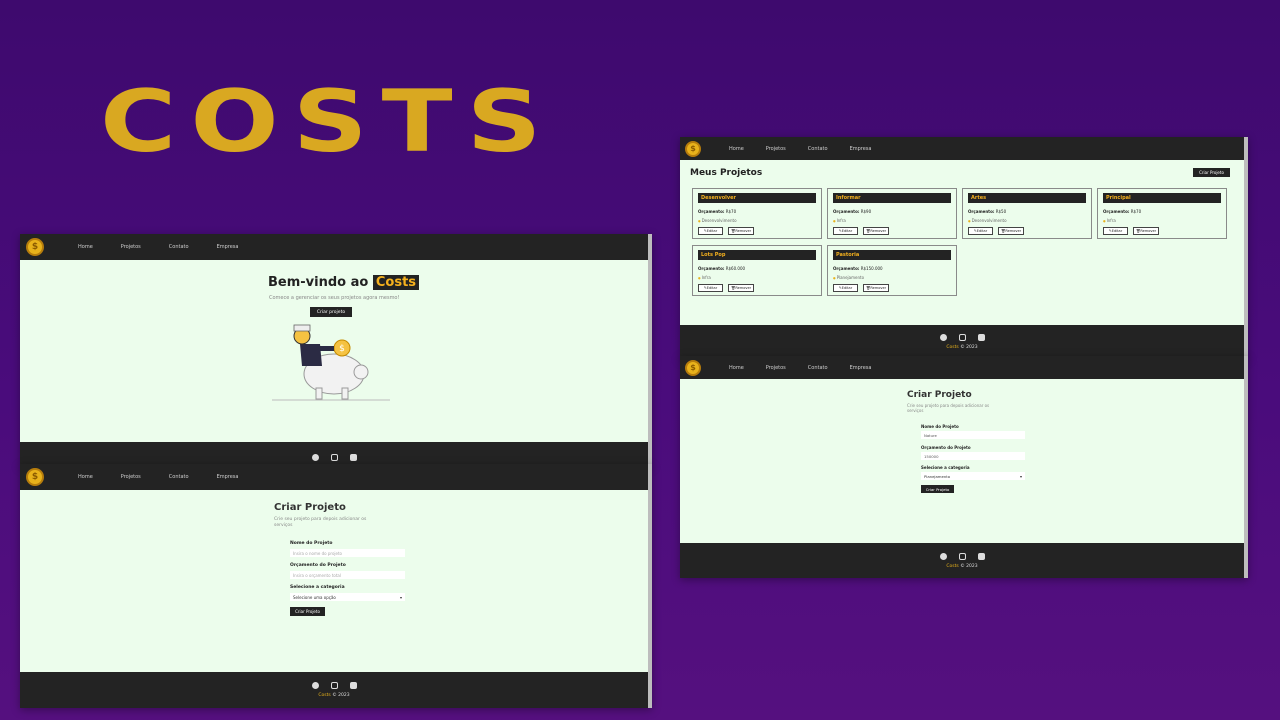 The height and width of the screenshot is (720, 1280). I want to click on project-card-title: Lots Pop, so click(757, 255).